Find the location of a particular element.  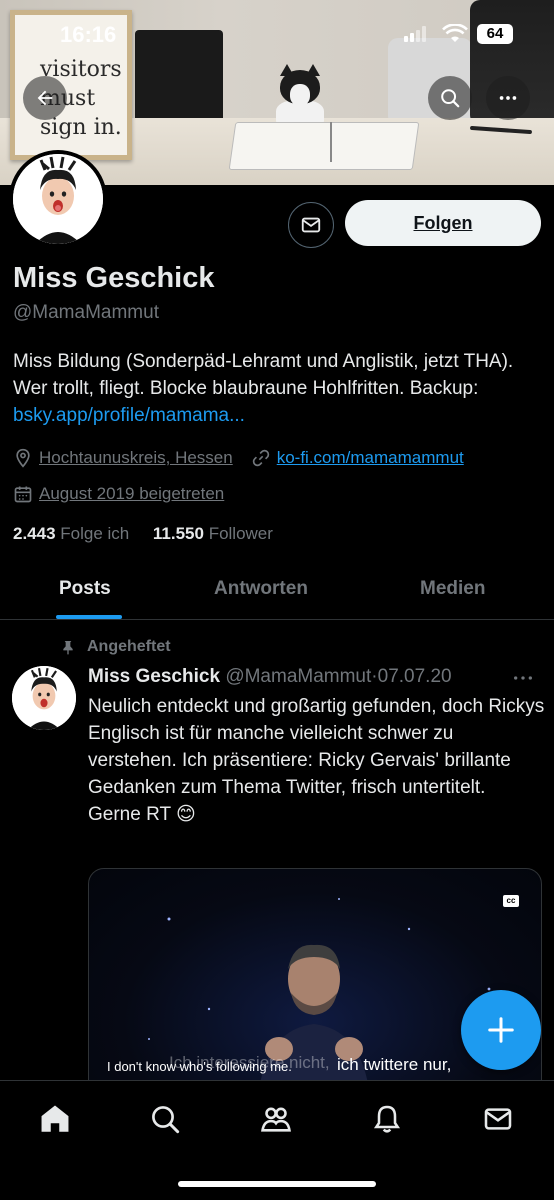

banner-binder is located at coordinates (324, 146).